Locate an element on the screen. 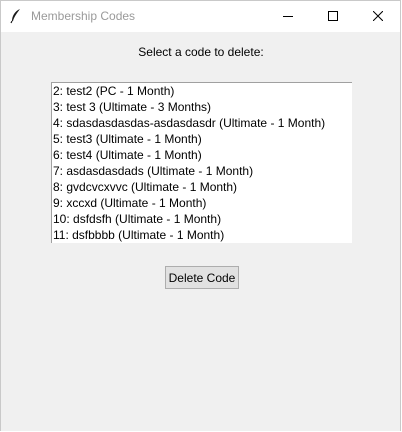  title-bar: Membership Codes is located at coordinates (200, 16).